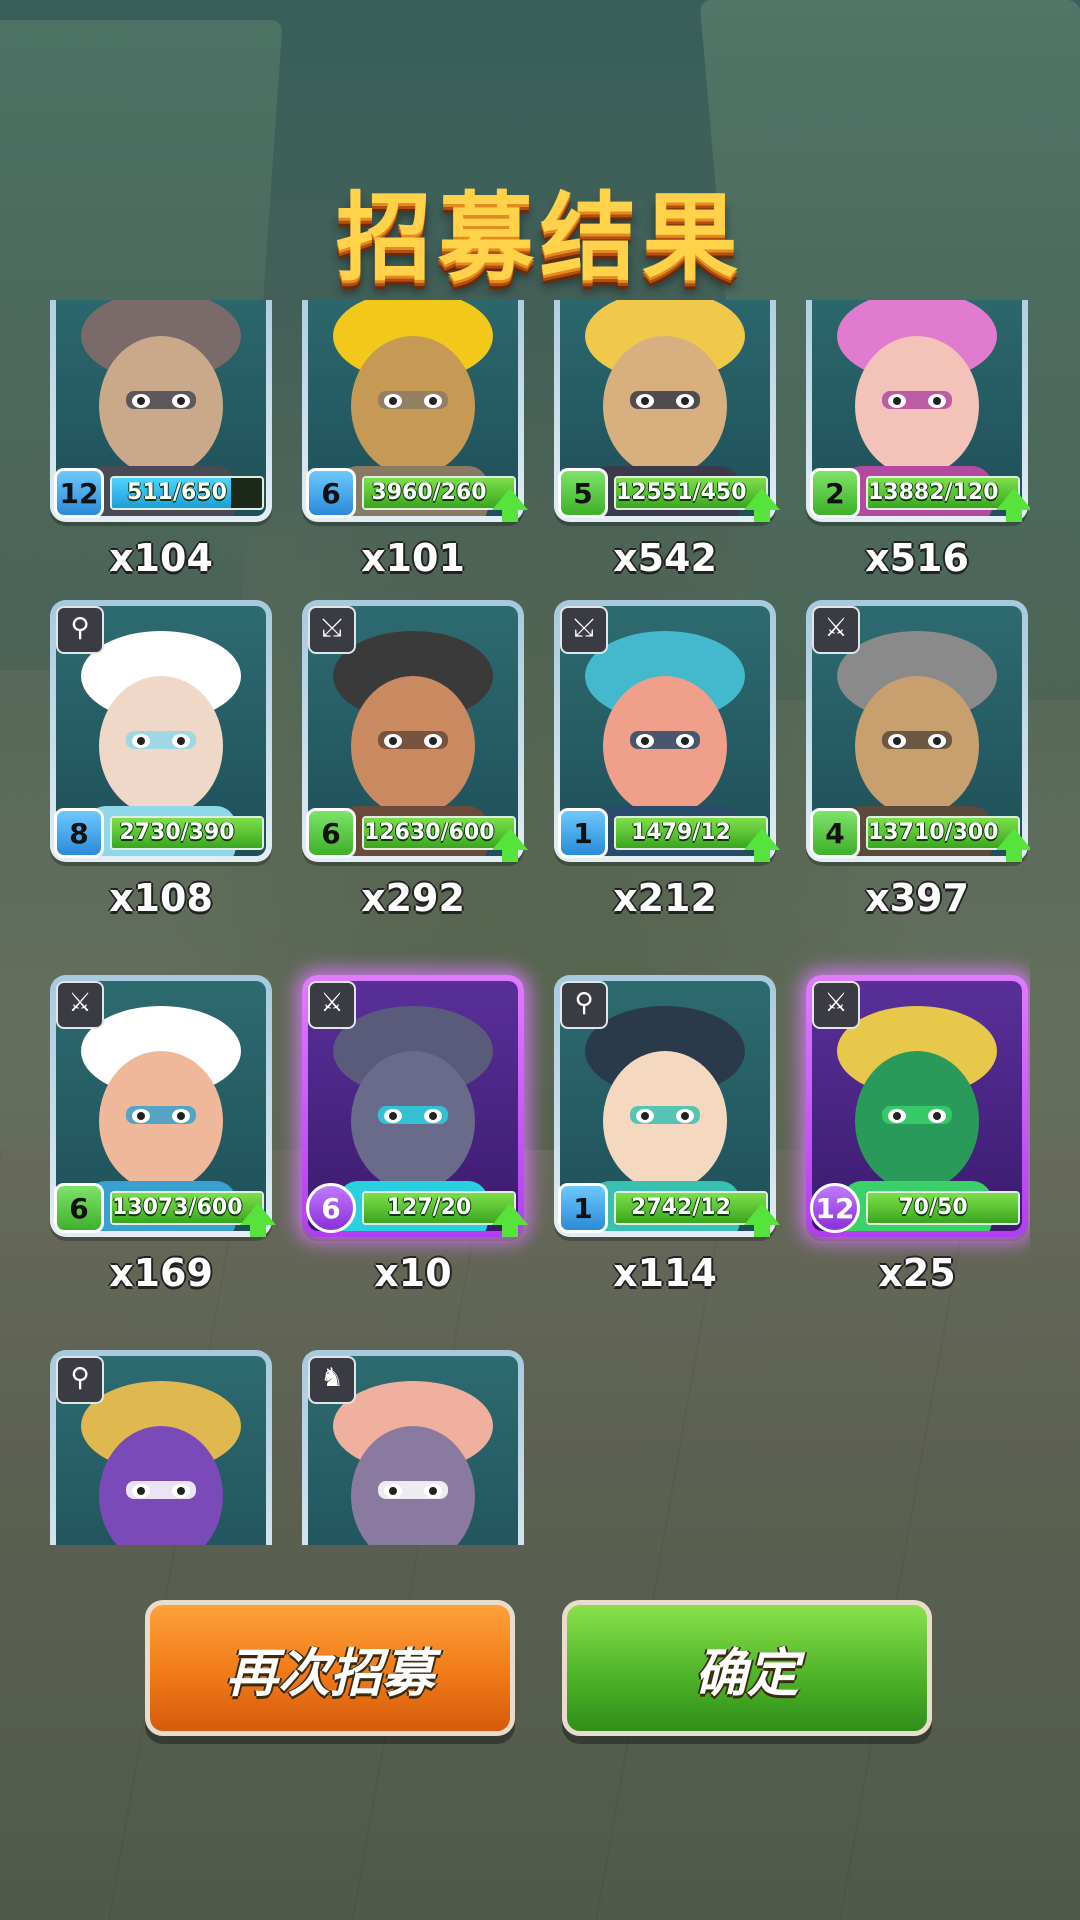  I want to click on hero-card-1: 12 511/650 x104, so click(161, 440).